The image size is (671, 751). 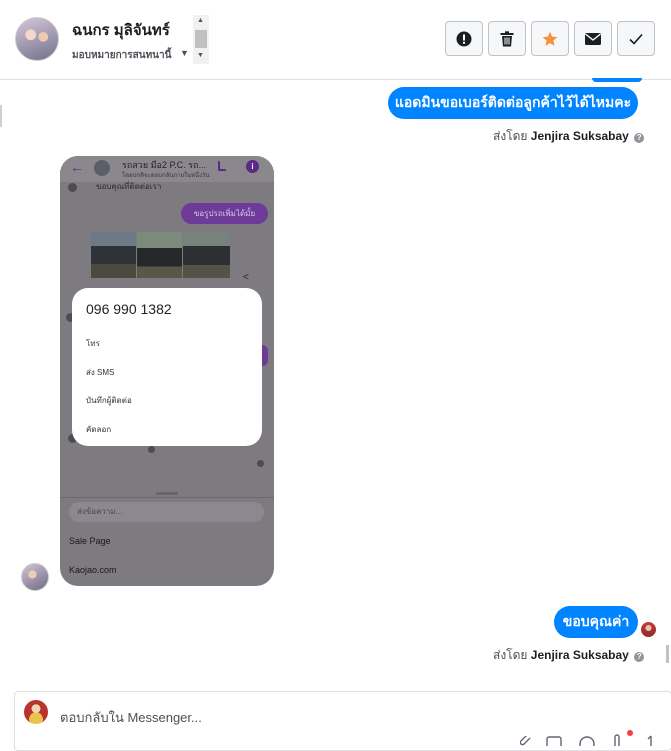 I want to click on image-icon, so click(x=554, y=741).